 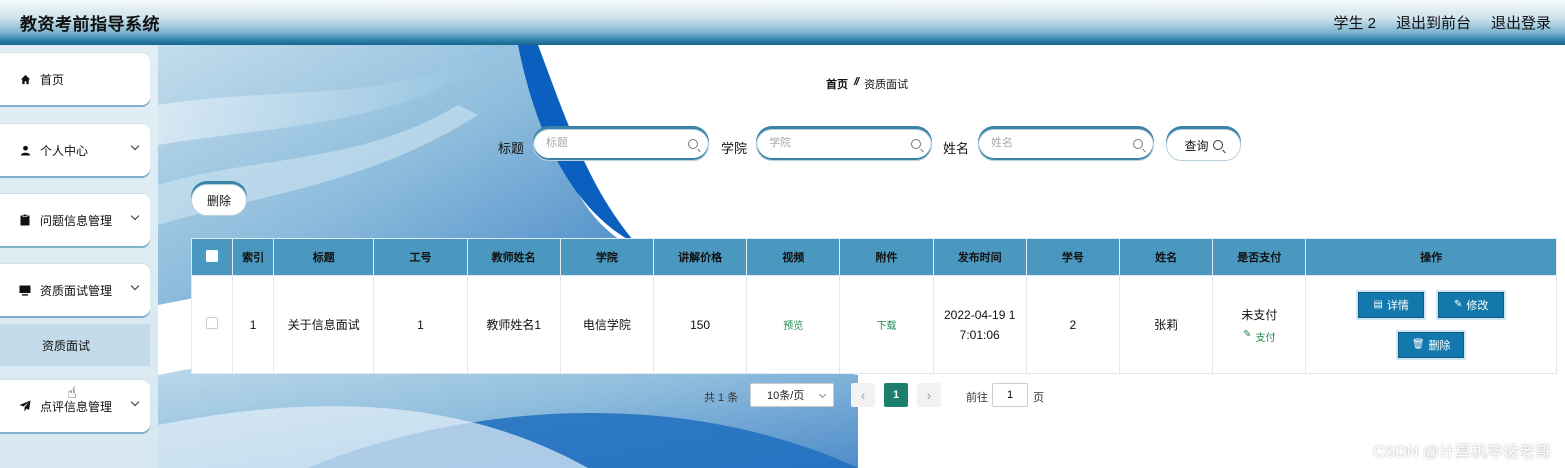 I want to click on chevron-right-icon: ›, so click(x=929, y=395).